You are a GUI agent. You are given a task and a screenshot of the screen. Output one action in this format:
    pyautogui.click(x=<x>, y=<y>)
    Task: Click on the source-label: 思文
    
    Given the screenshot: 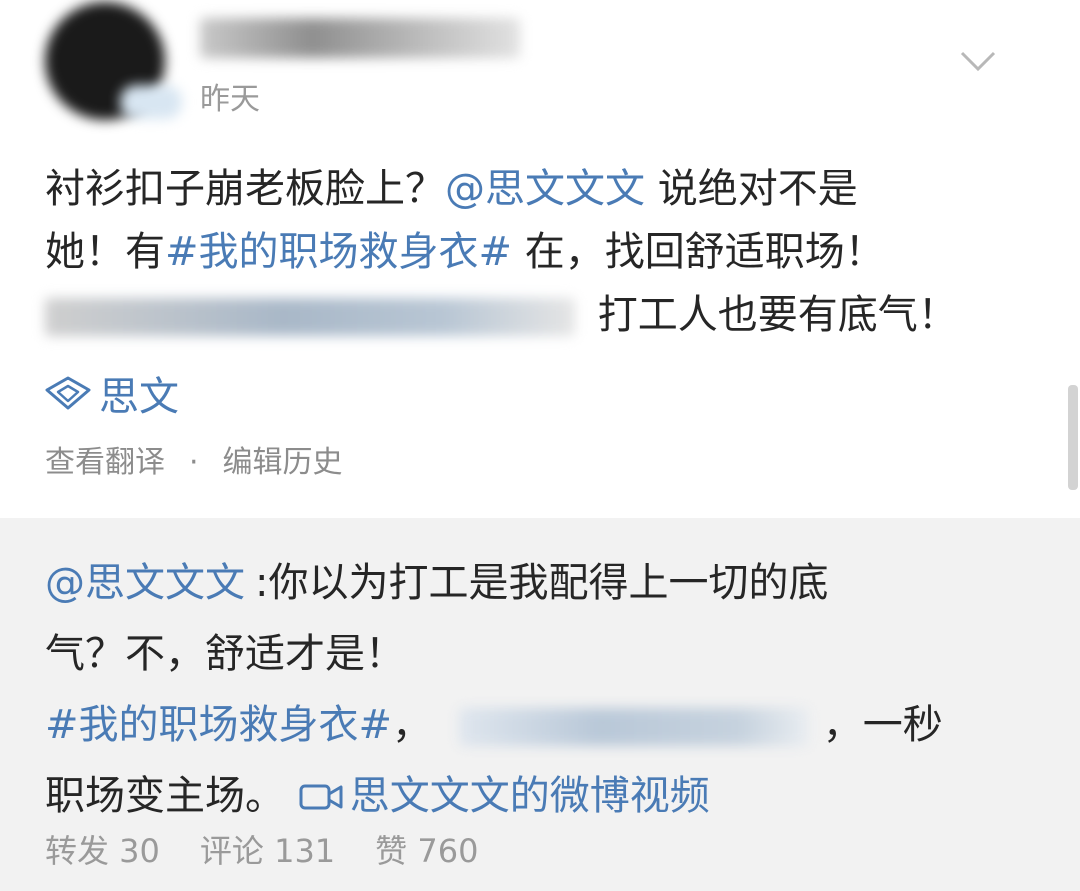 What is the action you would take?
    pyautogui.click(x=139, y=397)
    